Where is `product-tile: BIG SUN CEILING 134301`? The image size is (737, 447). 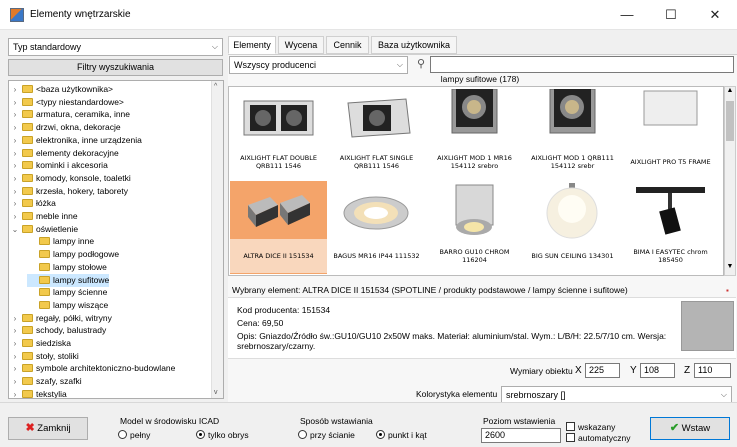
product-tile: BIG SUN CEILING 134301 is located at coordinates (572, 227).